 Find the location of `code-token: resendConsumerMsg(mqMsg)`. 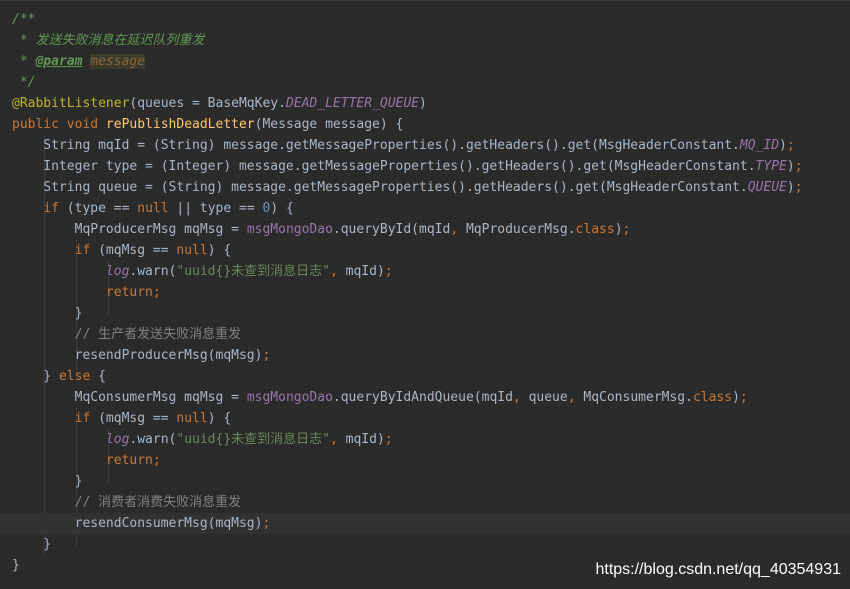

code-token: resendConsumerMsg(mqMsg) is located at coordinates (137, 523).